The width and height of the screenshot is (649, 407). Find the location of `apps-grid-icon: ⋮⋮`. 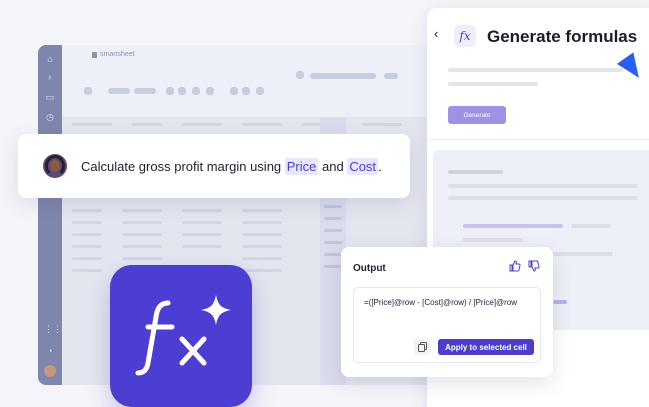

apps-grid-icon: ⋮⋮ is located at coordinates (53, 329).